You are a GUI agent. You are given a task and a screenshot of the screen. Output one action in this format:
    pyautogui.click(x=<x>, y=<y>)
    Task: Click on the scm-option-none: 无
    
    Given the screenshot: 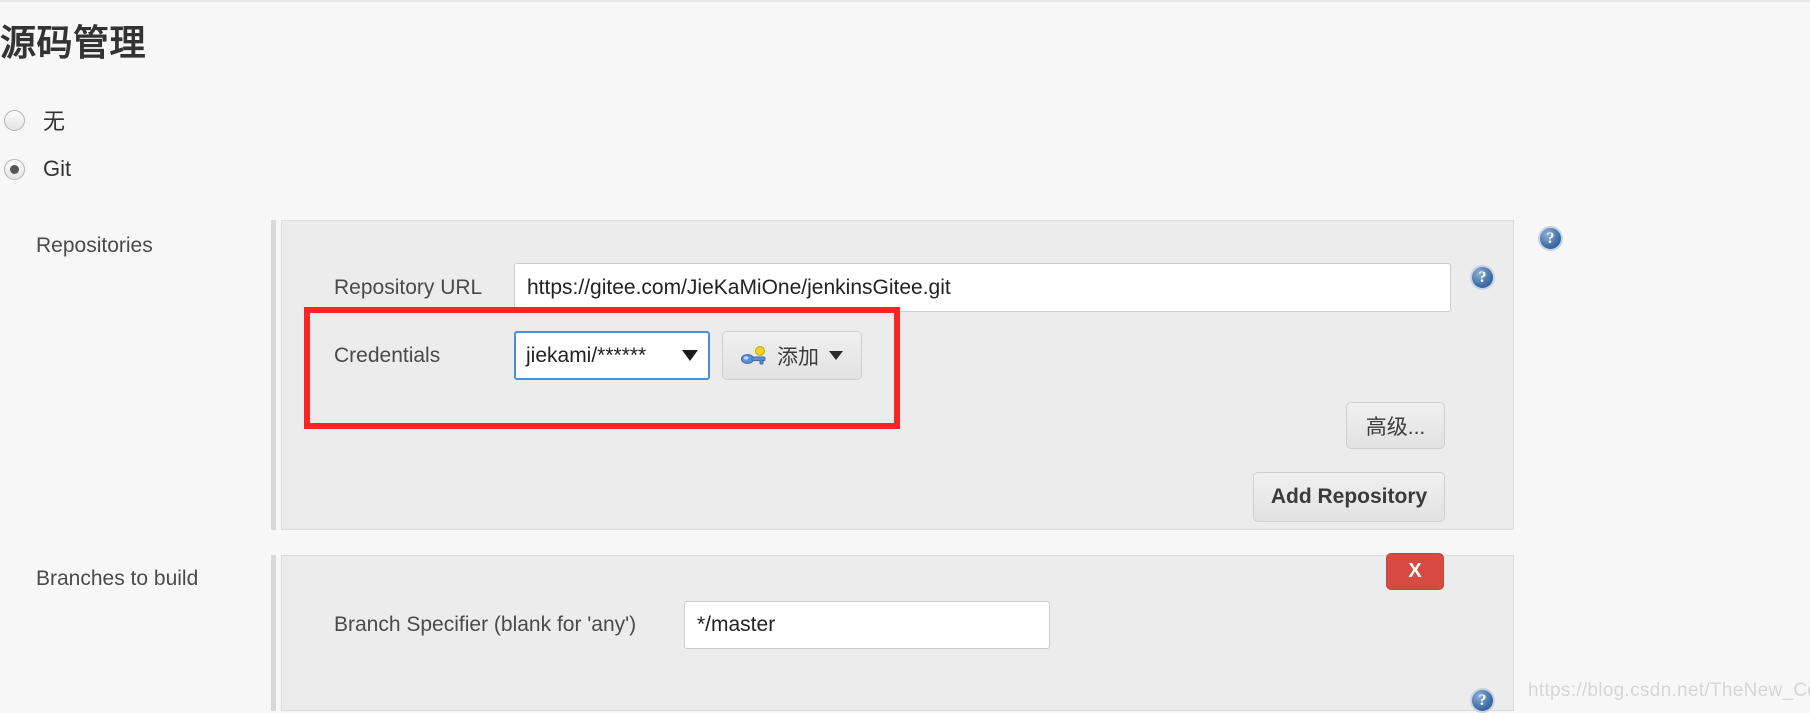 What is the action you would take?
    pyautogui.click(x=34, y=120)
    